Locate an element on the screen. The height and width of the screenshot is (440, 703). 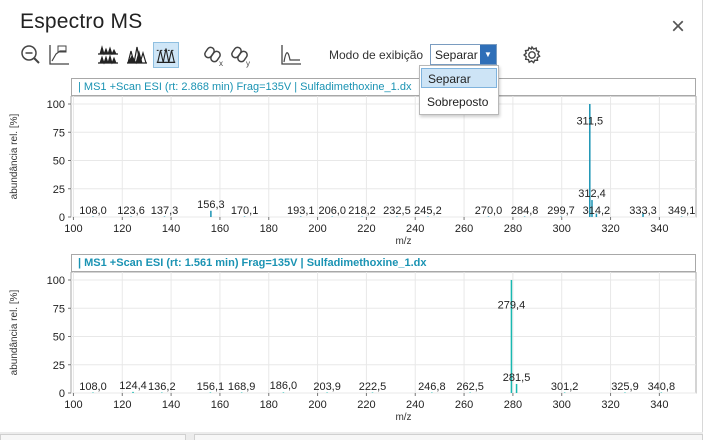
link-y-icon: y is located at coordinates (240, 57).